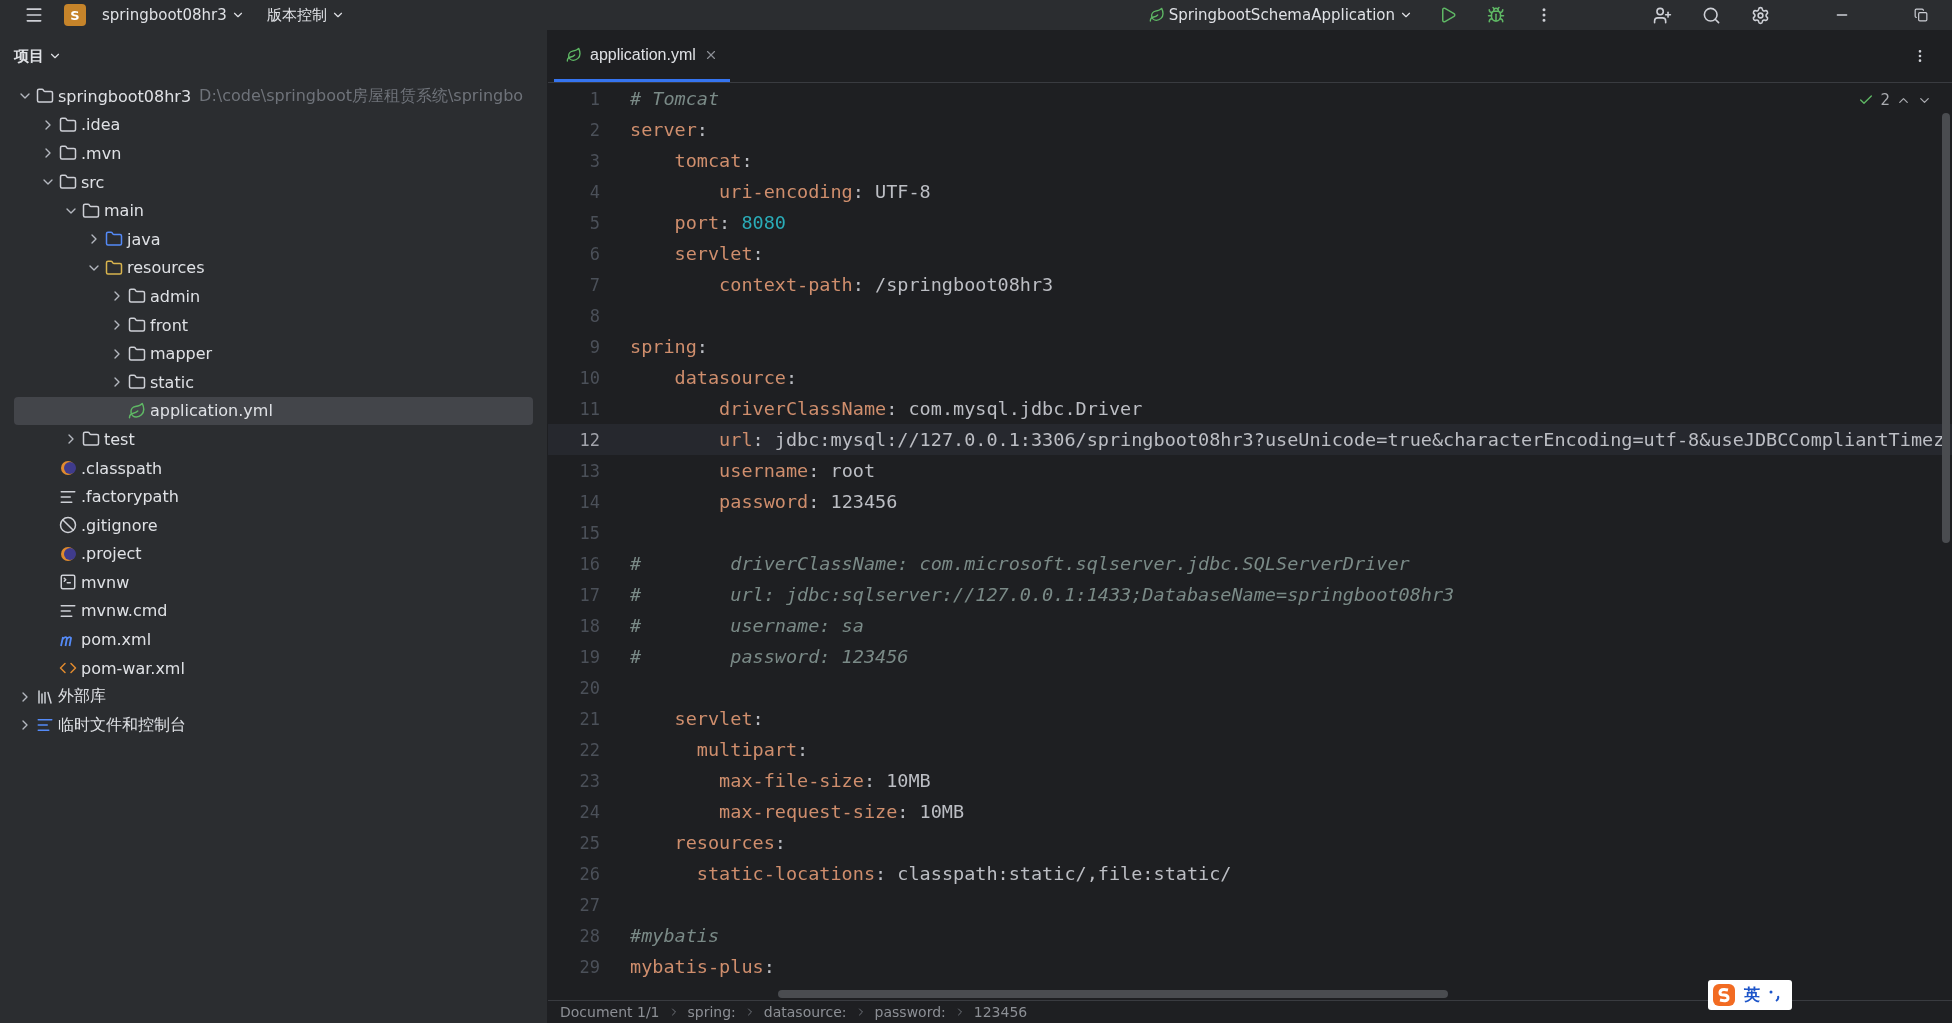 Image resolution: width=1952 pixels, height=1023 pixels. Describe the element at coordinates (124, 611) in the screenshot. I see `tree-item-label: mvnw.cmd` at that location.